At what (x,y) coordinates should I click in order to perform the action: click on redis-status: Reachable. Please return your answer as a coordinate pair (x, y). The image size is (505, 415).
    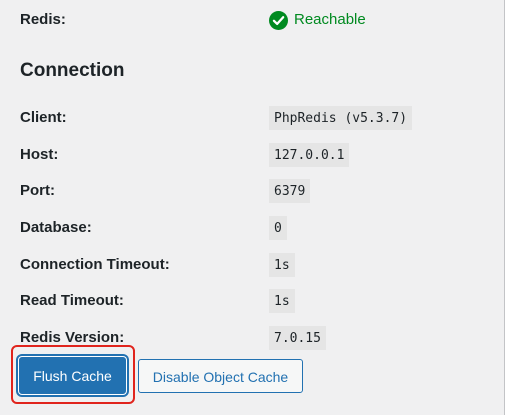
    Looking at the image, I should click on (317, 20).